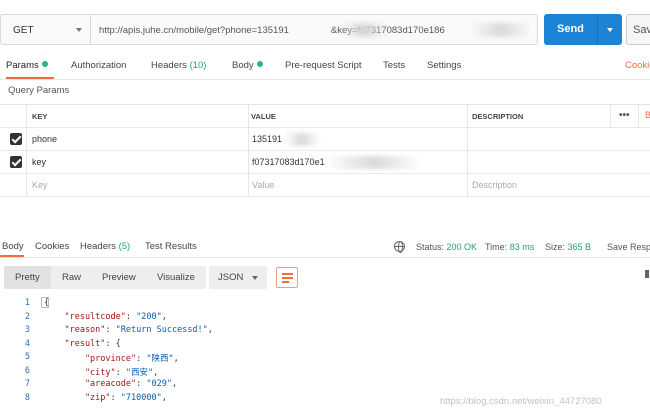 This screenshot has height=414, width=650. Describe the element at coordinates (98, 65) in the screenshot. I see `tab-authorization: Authorization` at that location.